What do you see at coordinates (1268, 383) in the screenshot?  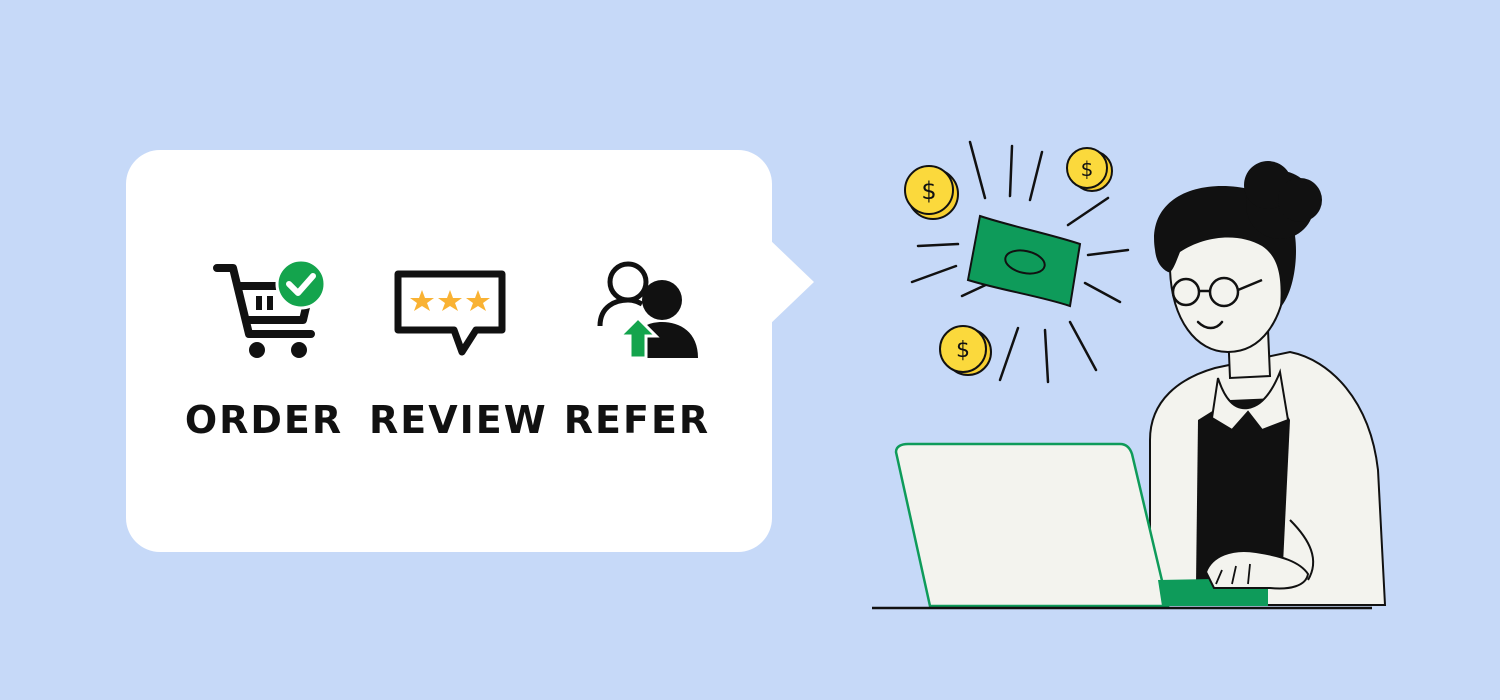 I see `woman-figure` at bounding box center [1268, 383].